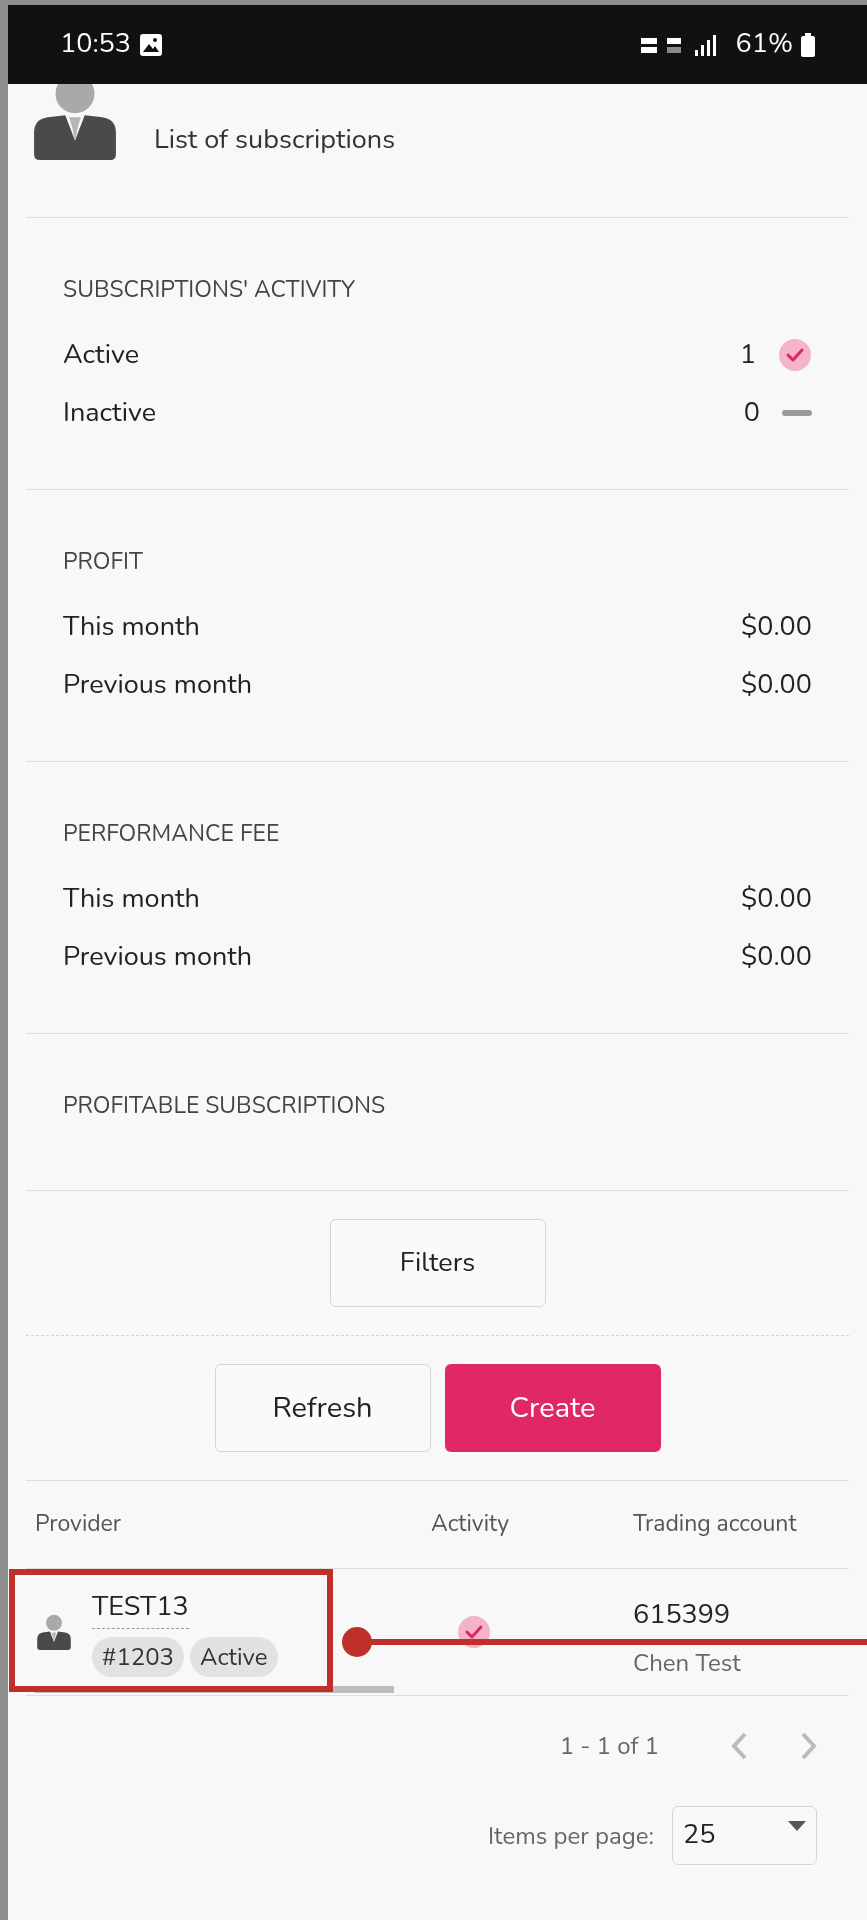 The width and height of the screenshot is (867, 1920). What do you see at coordinates (234, 1656) in the screenshot?
I see `tag: Active` at bounding box center [234, 1656].